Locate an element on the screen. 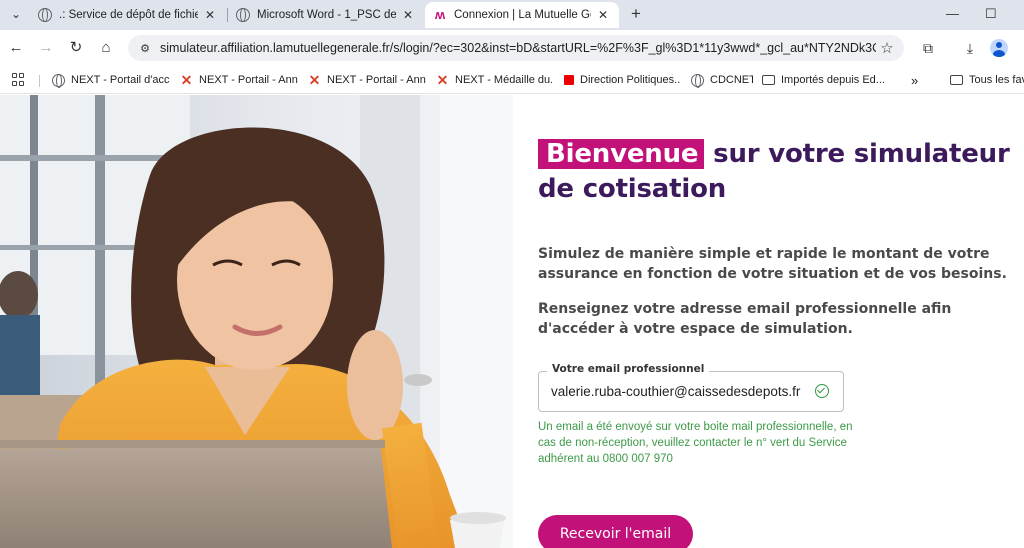 The height and width of the screenshot is (548, 1024). bookmark-label: CDCNET is located at coordinates (731, 80).